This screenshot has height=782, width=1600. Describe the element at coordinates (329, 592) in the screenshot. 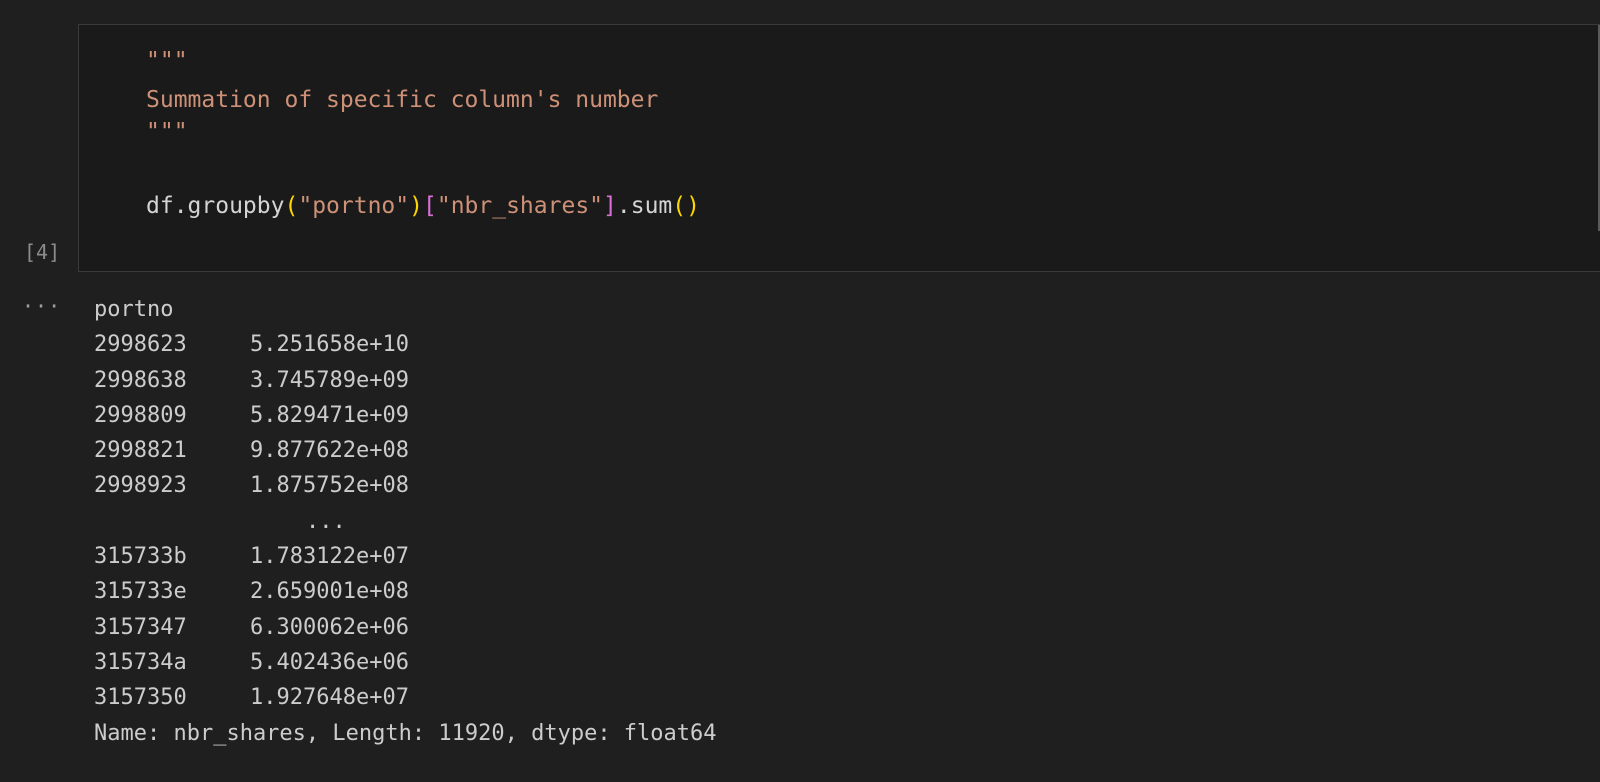

I see `row-value: 2.659001e+08` at that location.